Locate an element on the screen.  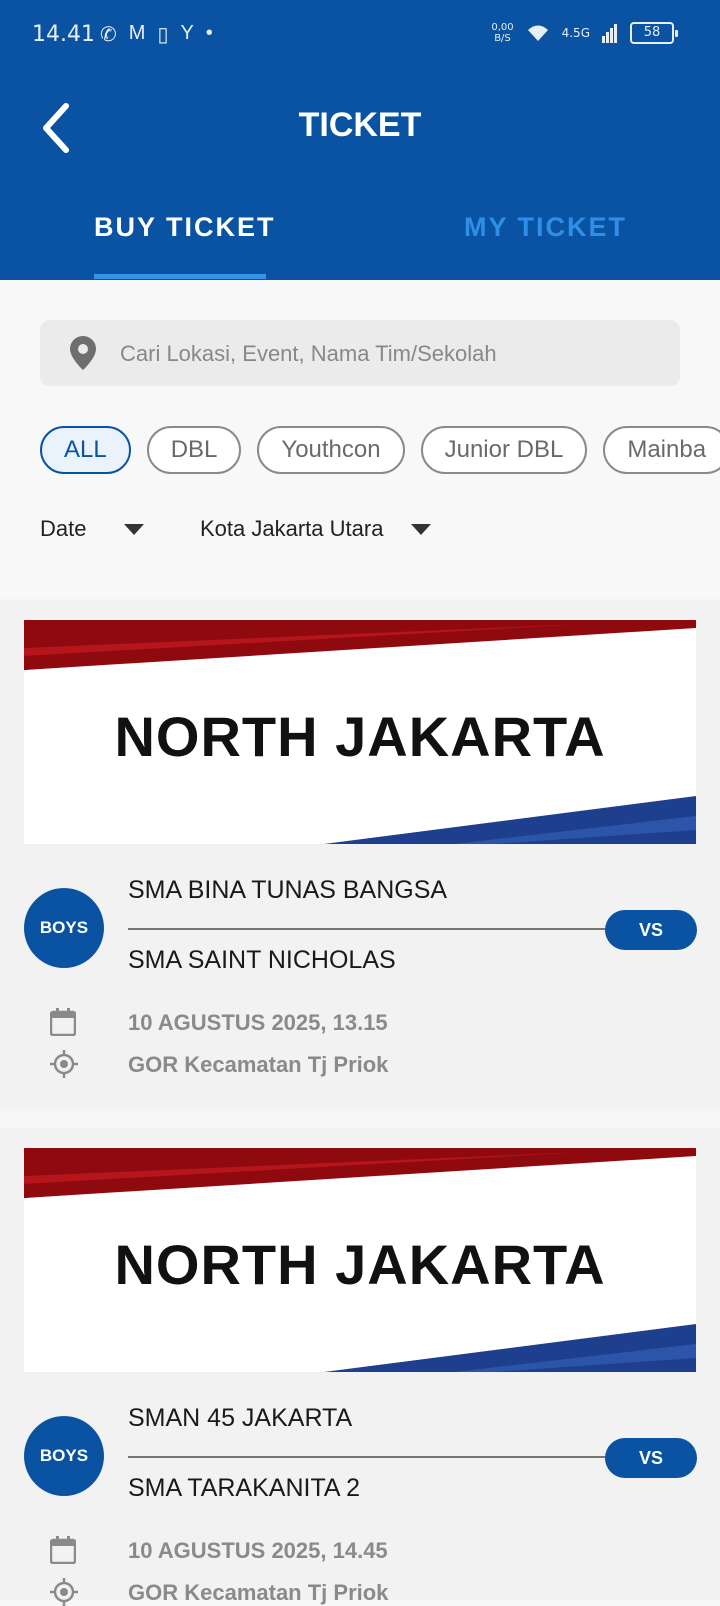
search-placeholder: Cari Lokasi, Event, Nama Tim/Sekolah is located at coordinates (308, 353).